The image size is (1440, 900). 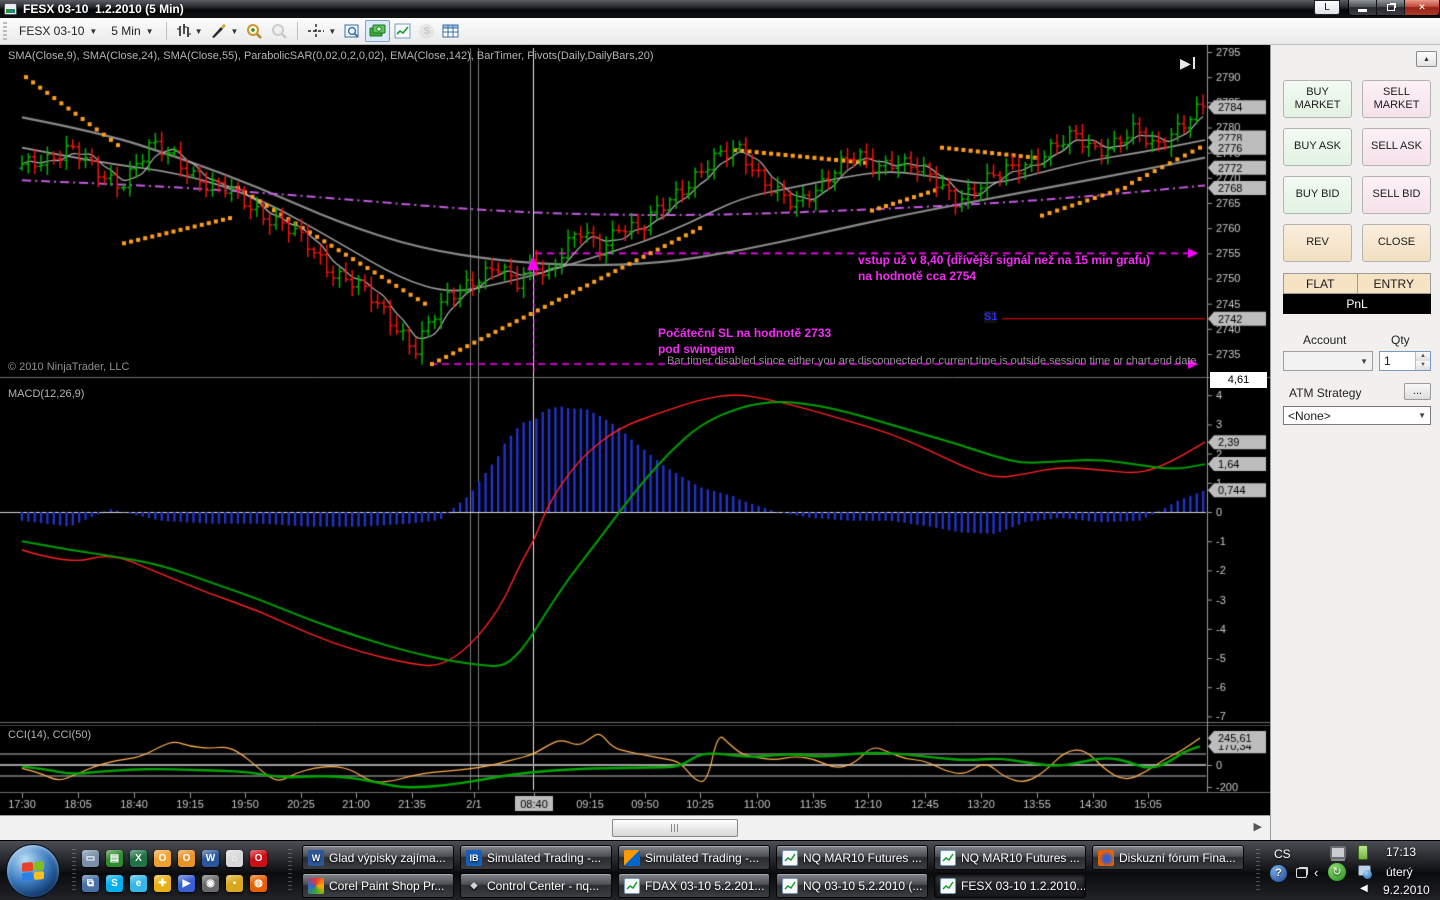 I want to click on word-icon: W, so click(x=210, y=858).